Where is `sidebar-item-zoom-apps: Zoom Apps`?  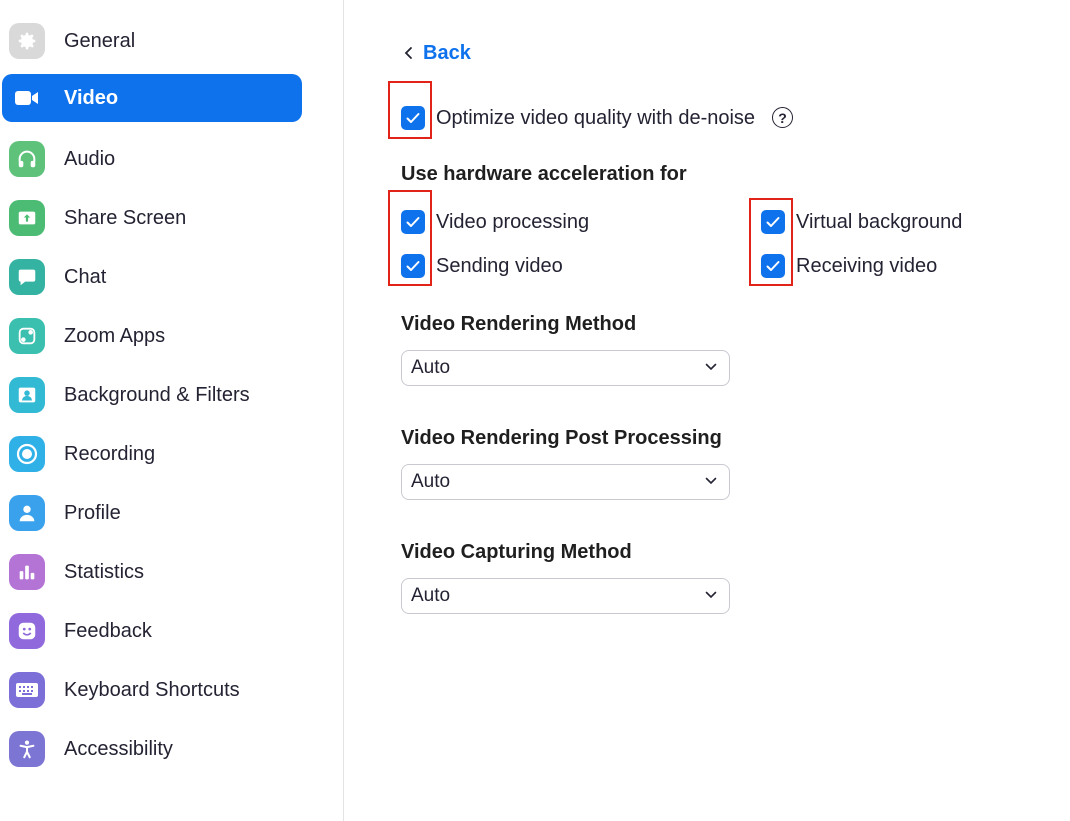 sidebar-item-zoom-apps: Zoom Apps is located at coordinates (152, 336).